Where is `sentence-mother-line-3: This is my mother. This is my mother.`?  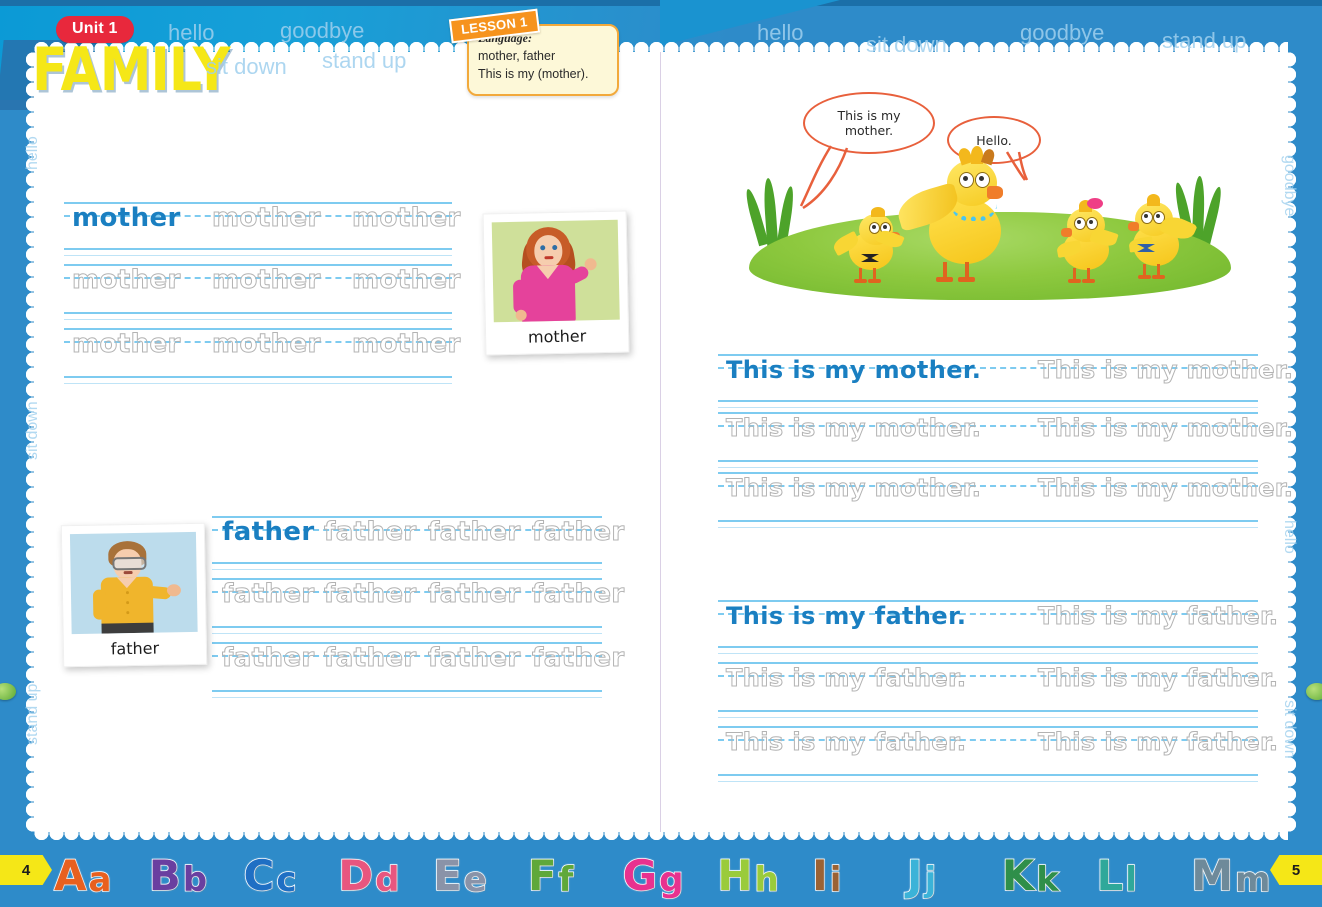 sentence-mother-line-3: This is my mother. This is my mother. is located at coordinates (1006, 499).